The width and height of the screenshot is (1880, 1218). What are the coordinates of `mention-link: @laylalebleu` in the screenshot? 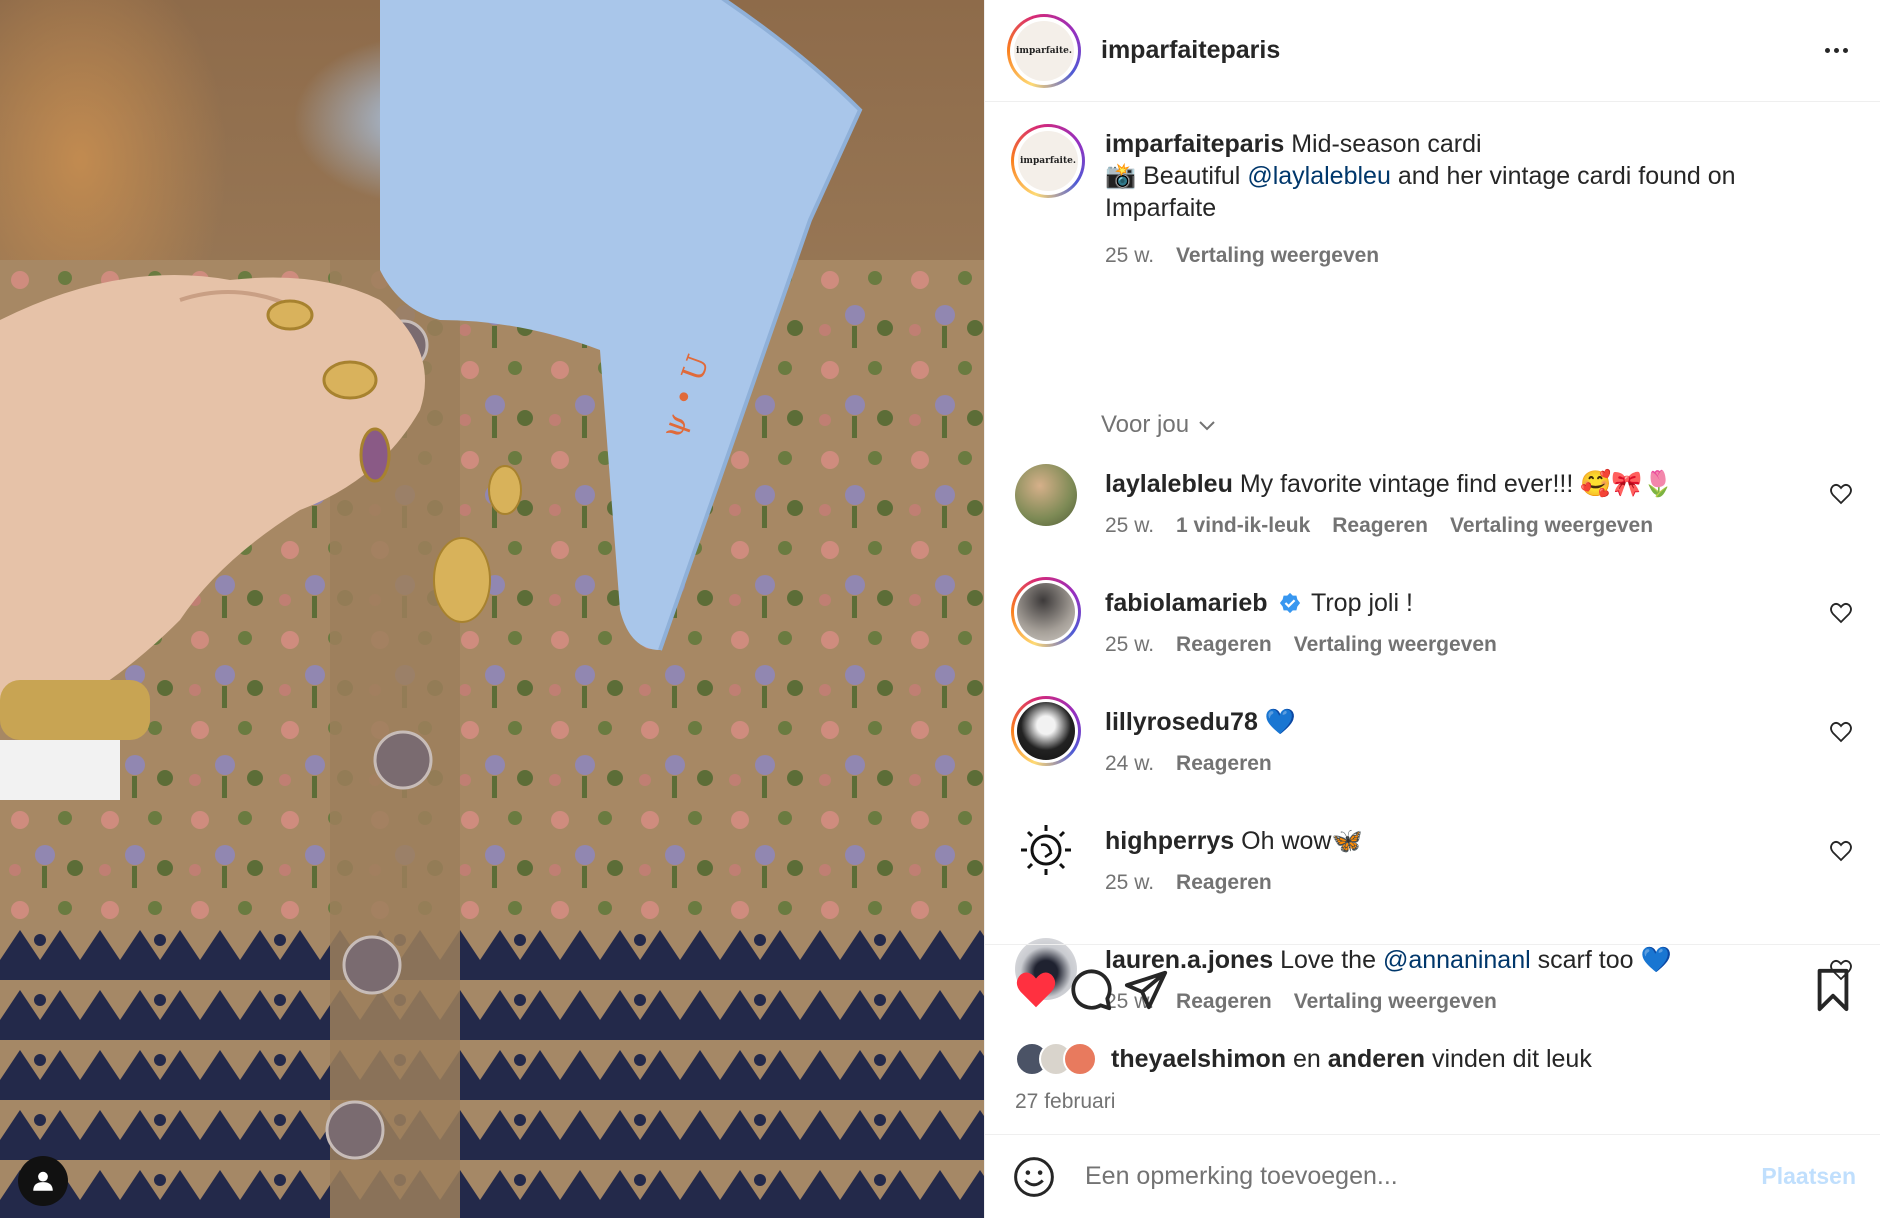 It's located at (1319, 176).